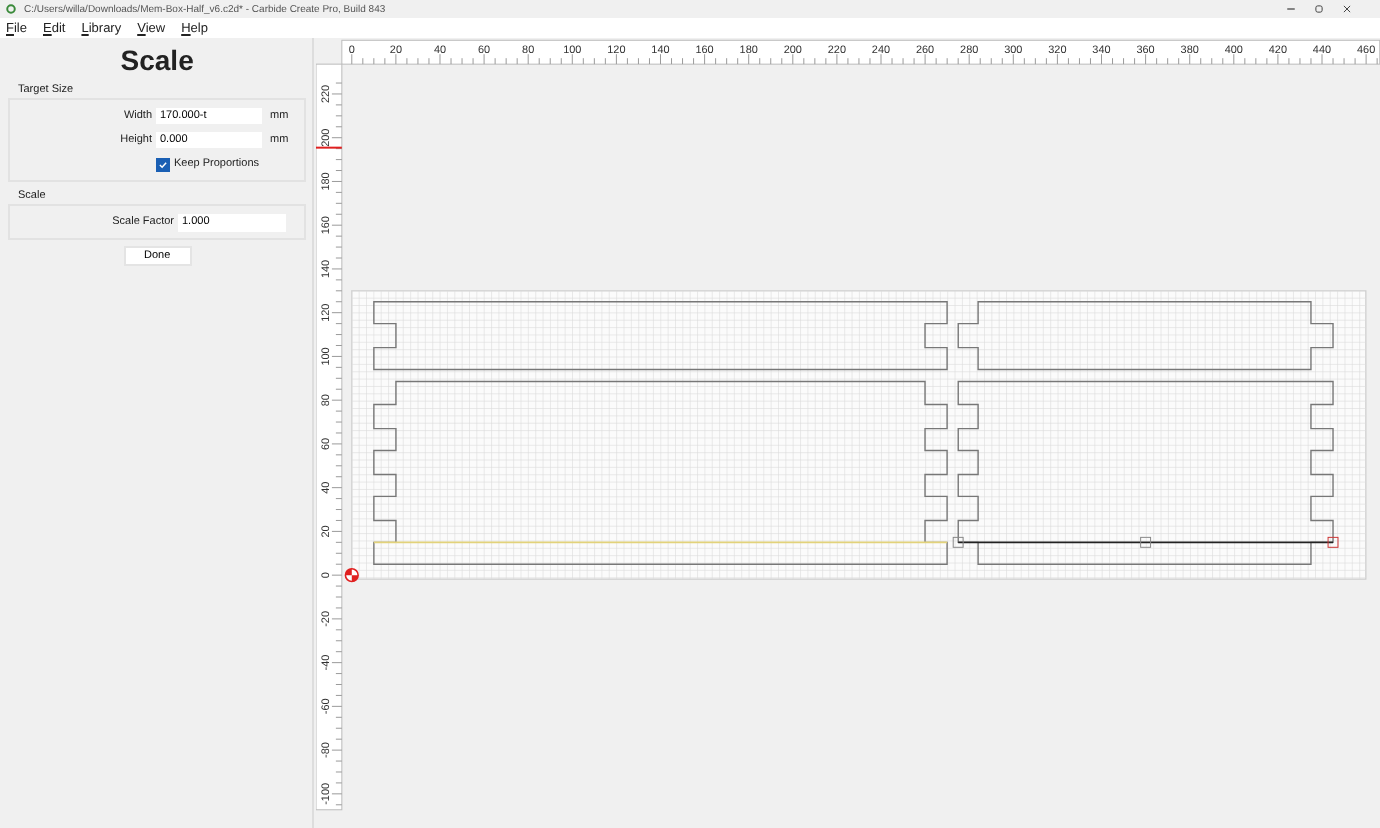 The image size is (1380, 828). I want to click on cursor-marker, so click(330, 147).